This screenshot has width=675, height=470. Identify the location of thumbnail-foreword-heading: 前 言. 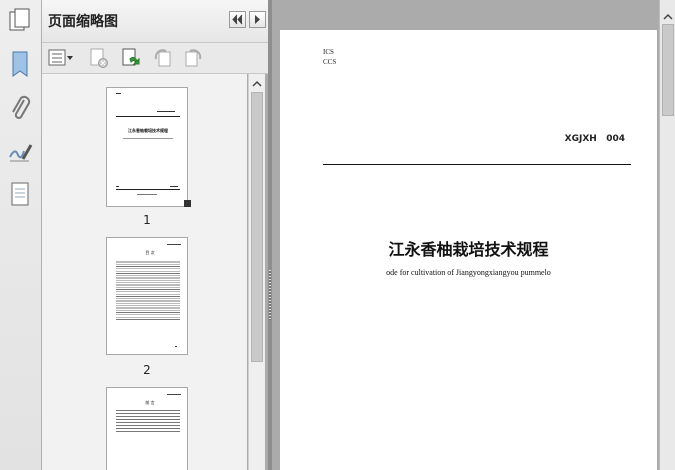
(150, 402).